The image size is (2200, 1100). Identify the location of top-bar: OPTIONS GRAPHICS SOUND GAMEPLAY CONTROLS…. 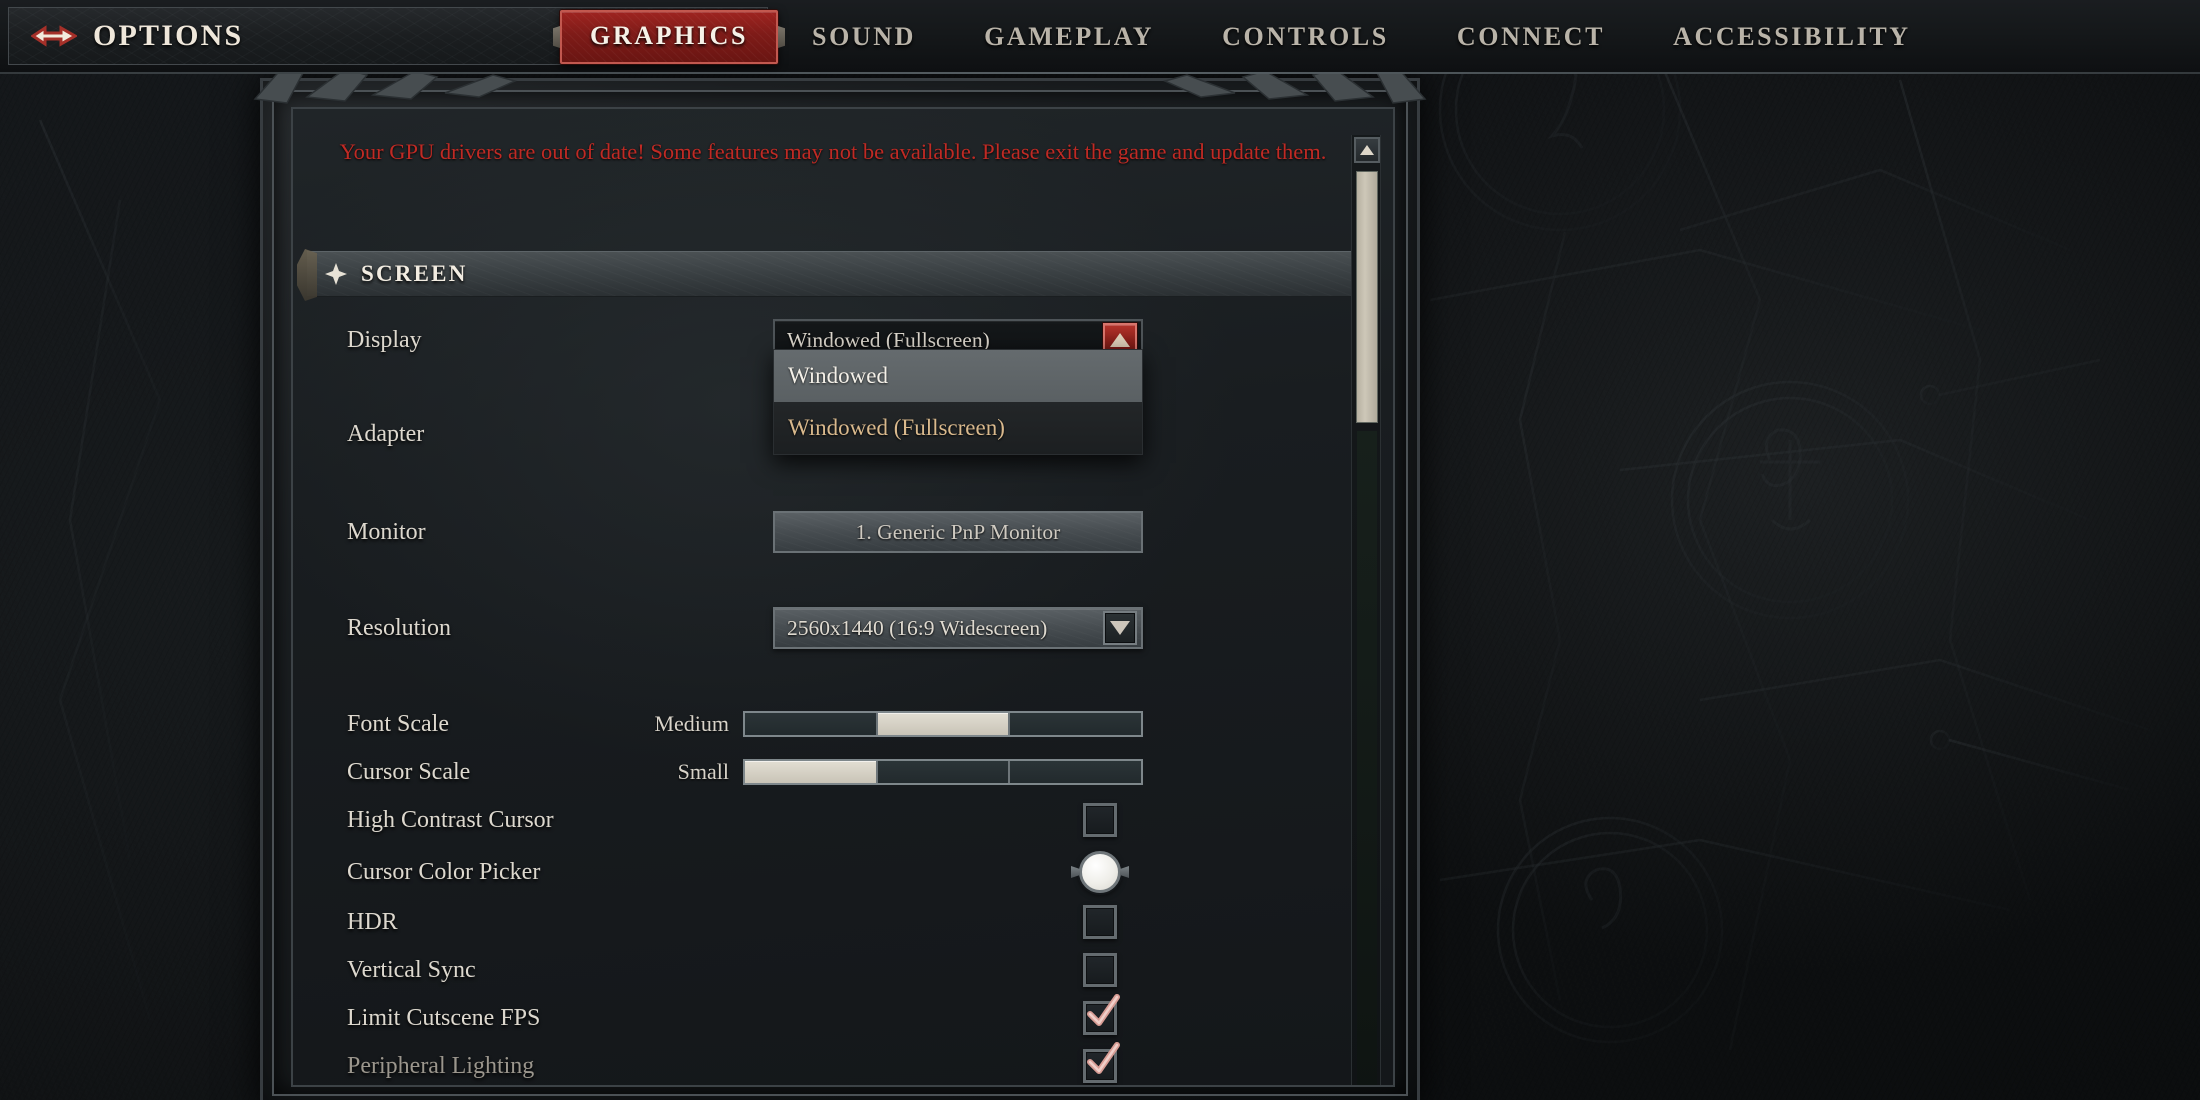
(1100, 37).